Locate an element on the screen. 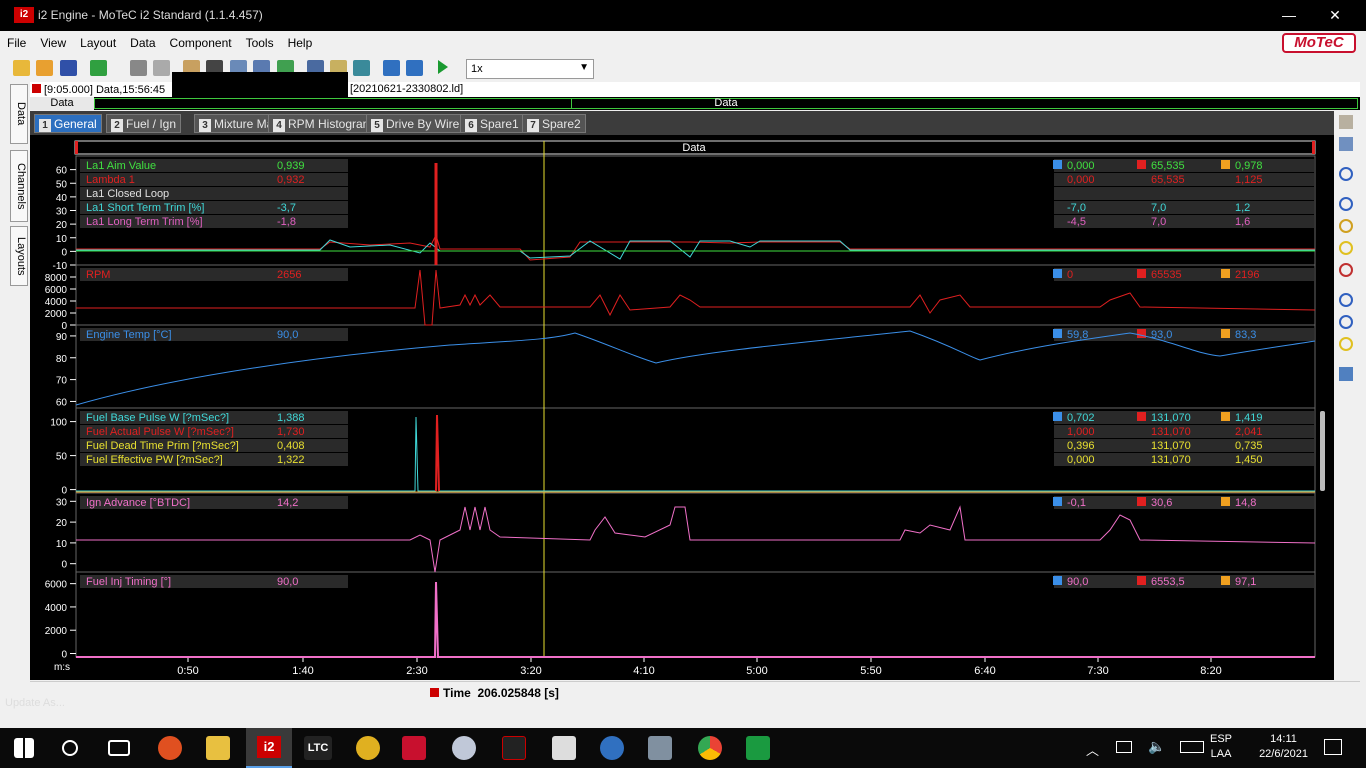 Image resolution: width=1366 pixels, height=768 pixels. close-file-icon is located at coordinates (44, 68).